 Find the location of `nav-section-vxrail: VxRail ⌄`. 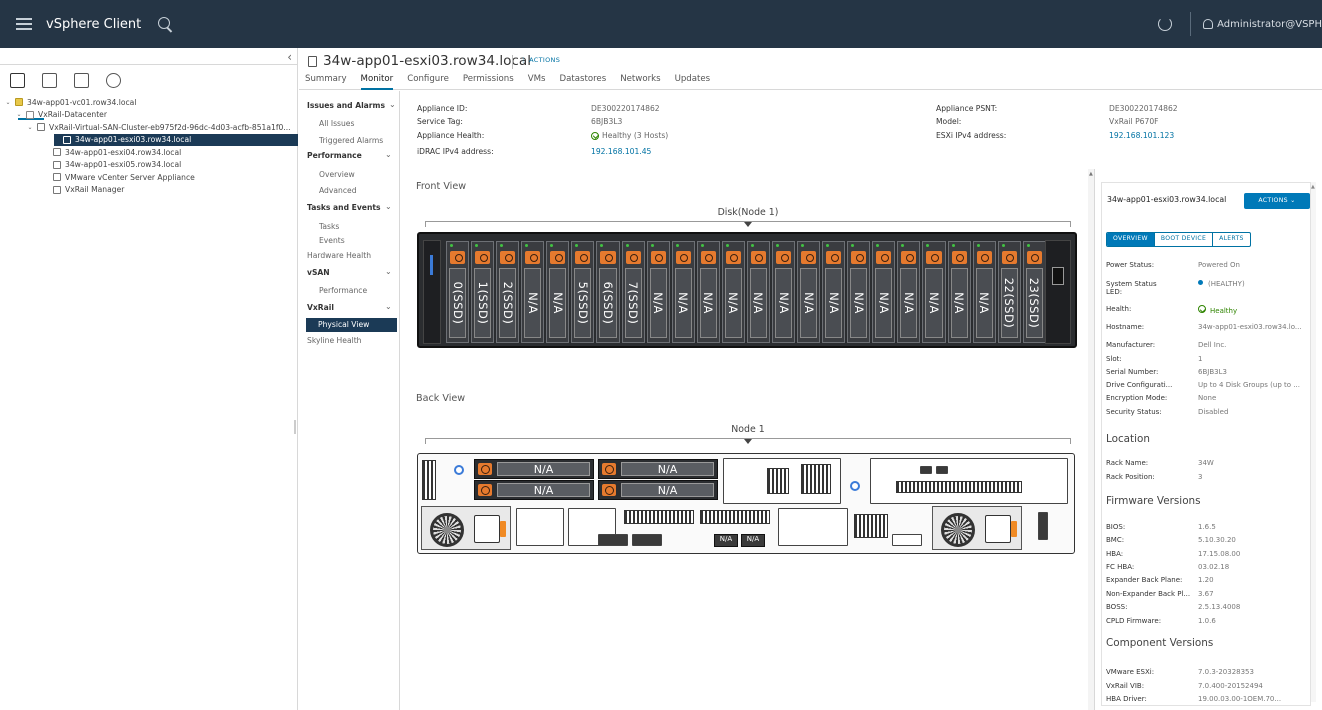

nav-section-vxrail: VxRail ⌄ is located at coordinates (349, 307).